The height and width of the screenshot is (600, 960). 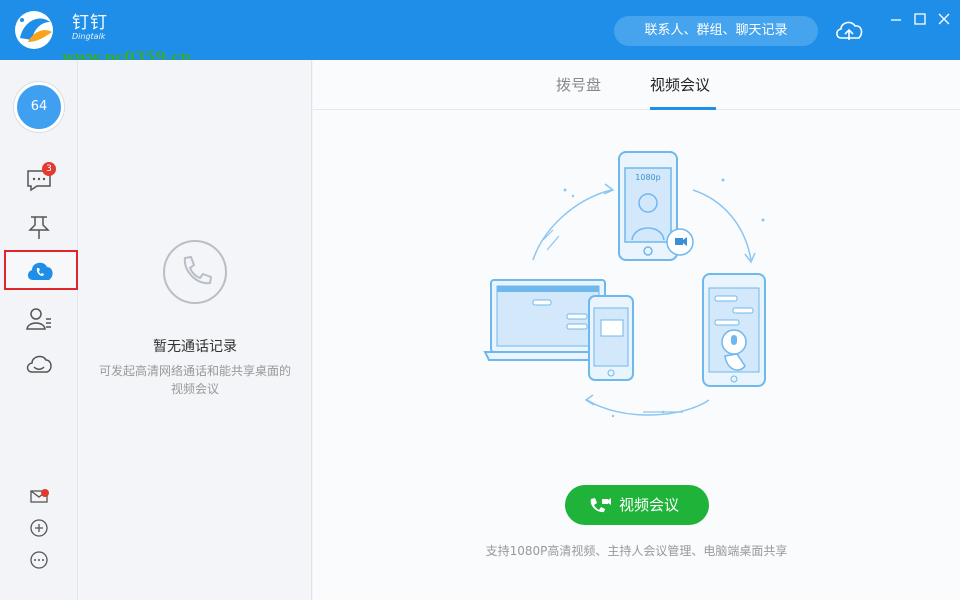 I want to click on start-video-meeting-button: 视频会议, so click(x=637, y=505).